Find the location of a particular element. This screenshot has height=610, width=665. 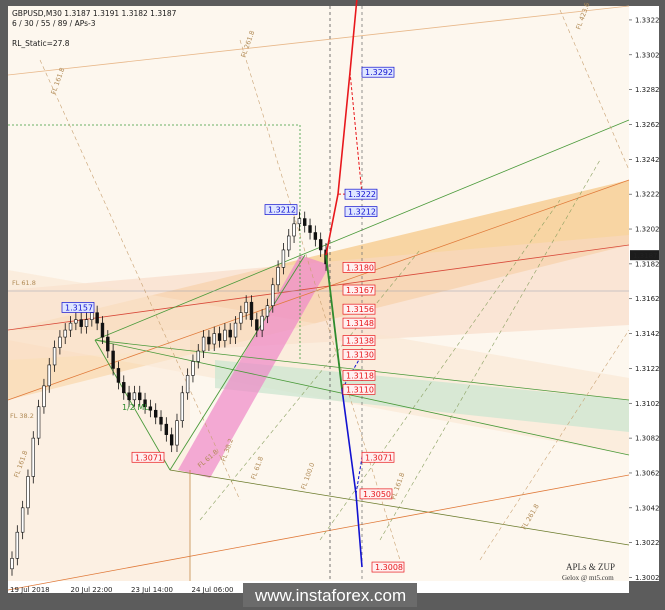

y-tick-label: 1.3062 is located at coordinates (647, 473).